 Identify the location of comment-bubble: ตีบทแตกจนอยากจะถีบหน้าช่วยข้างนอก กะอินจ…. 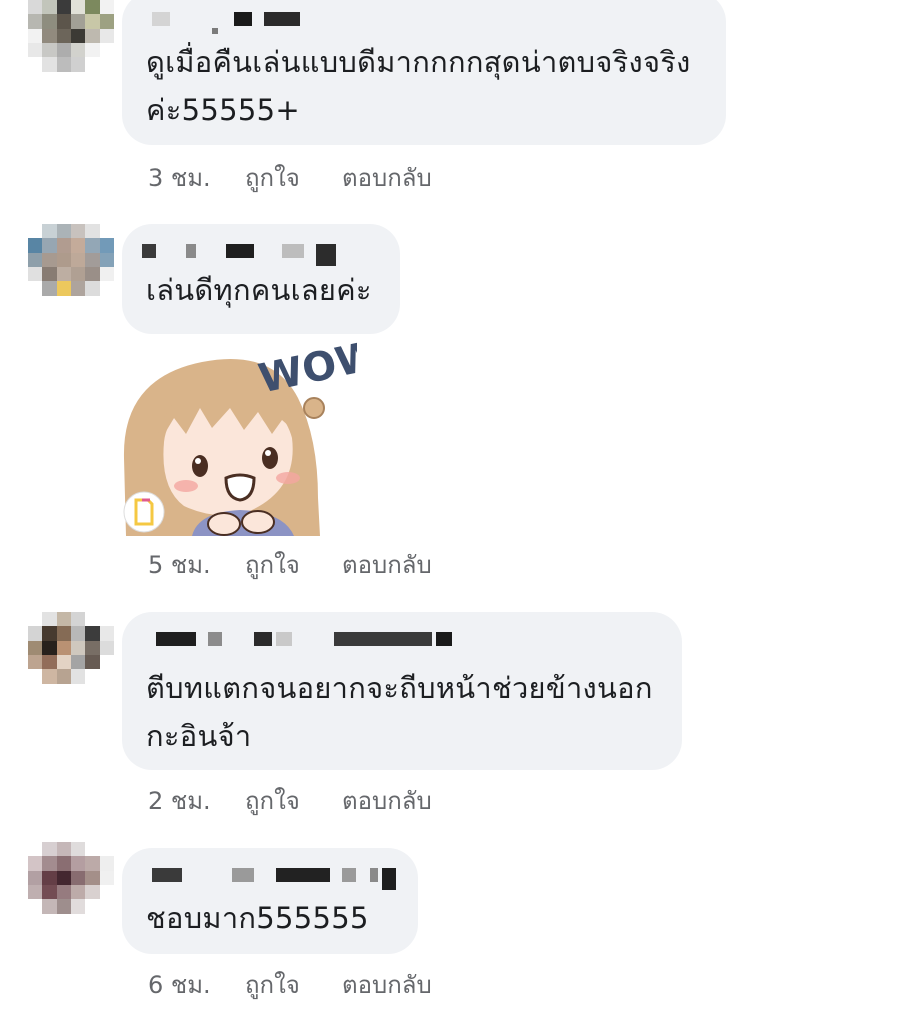
(402, 691).